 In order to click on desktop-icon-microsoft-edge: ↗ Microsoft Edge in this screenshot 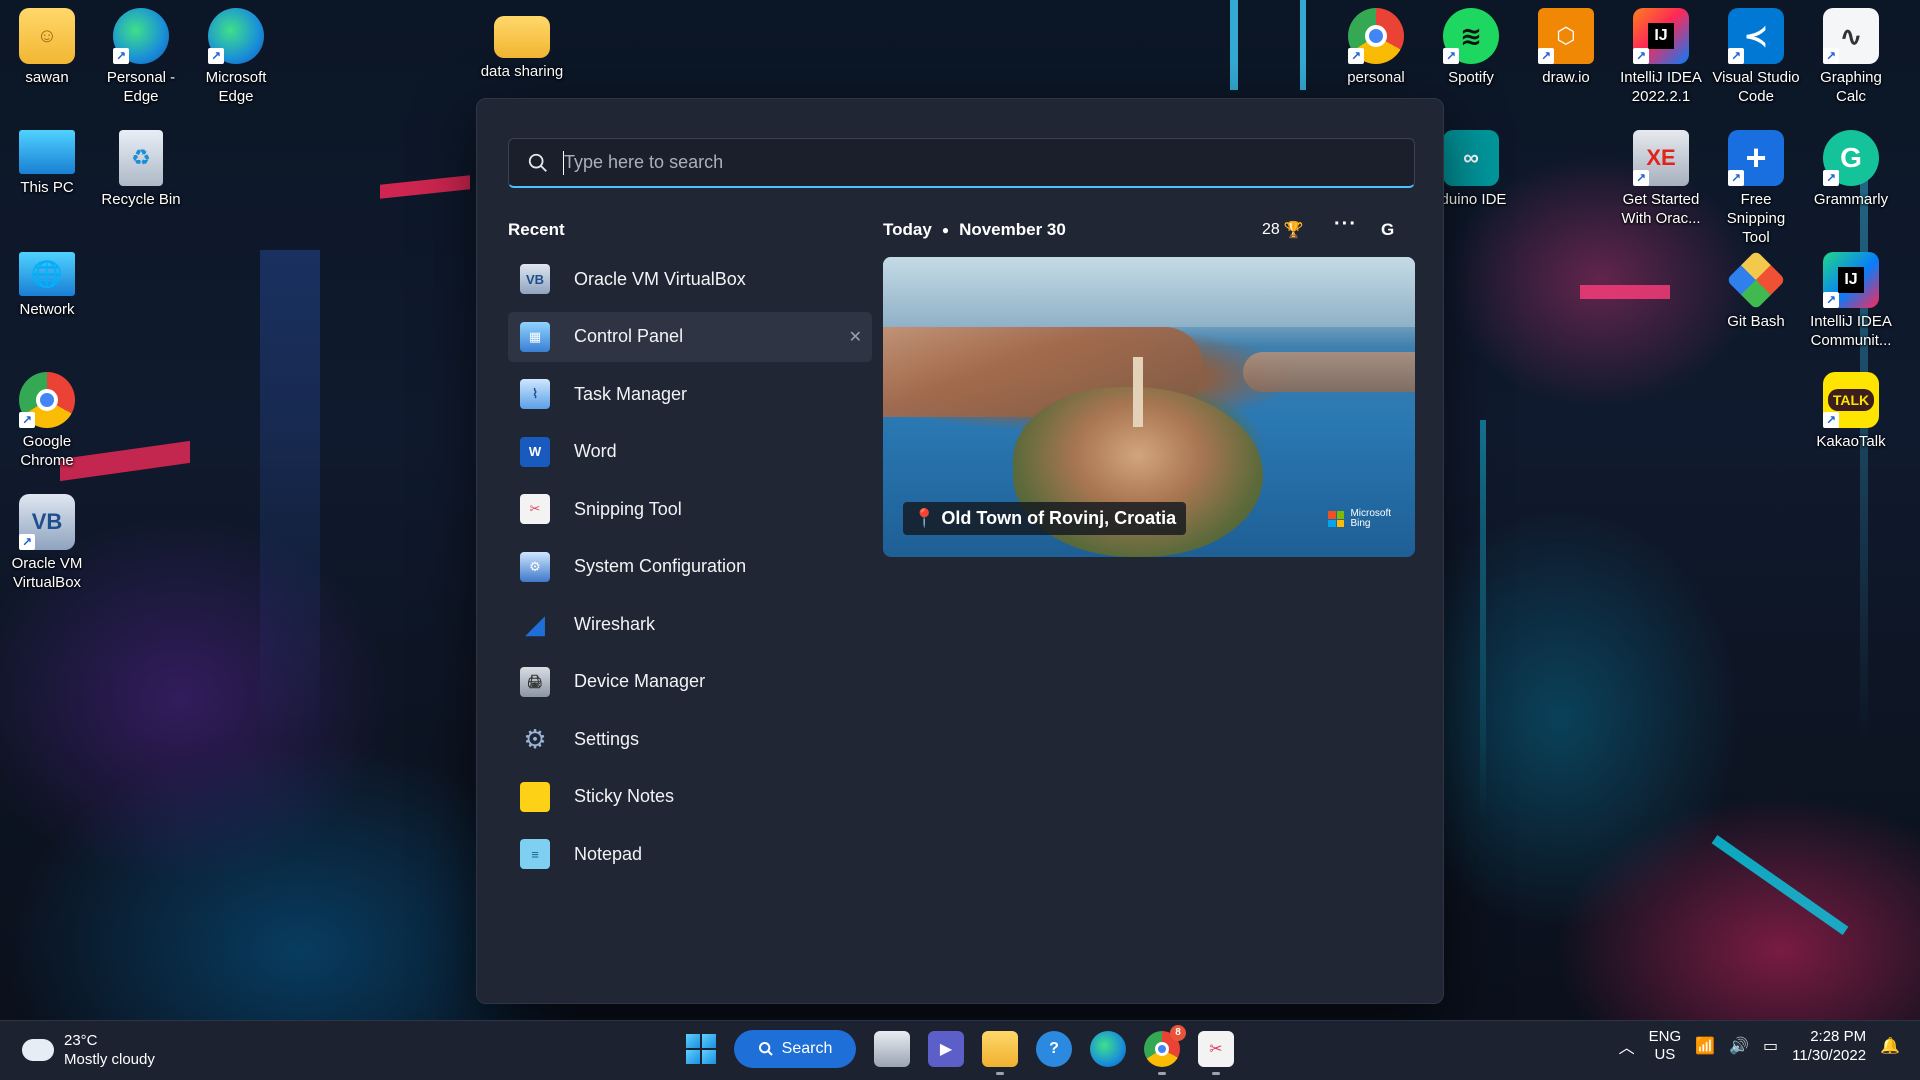, I will do `click(236, 57)`.